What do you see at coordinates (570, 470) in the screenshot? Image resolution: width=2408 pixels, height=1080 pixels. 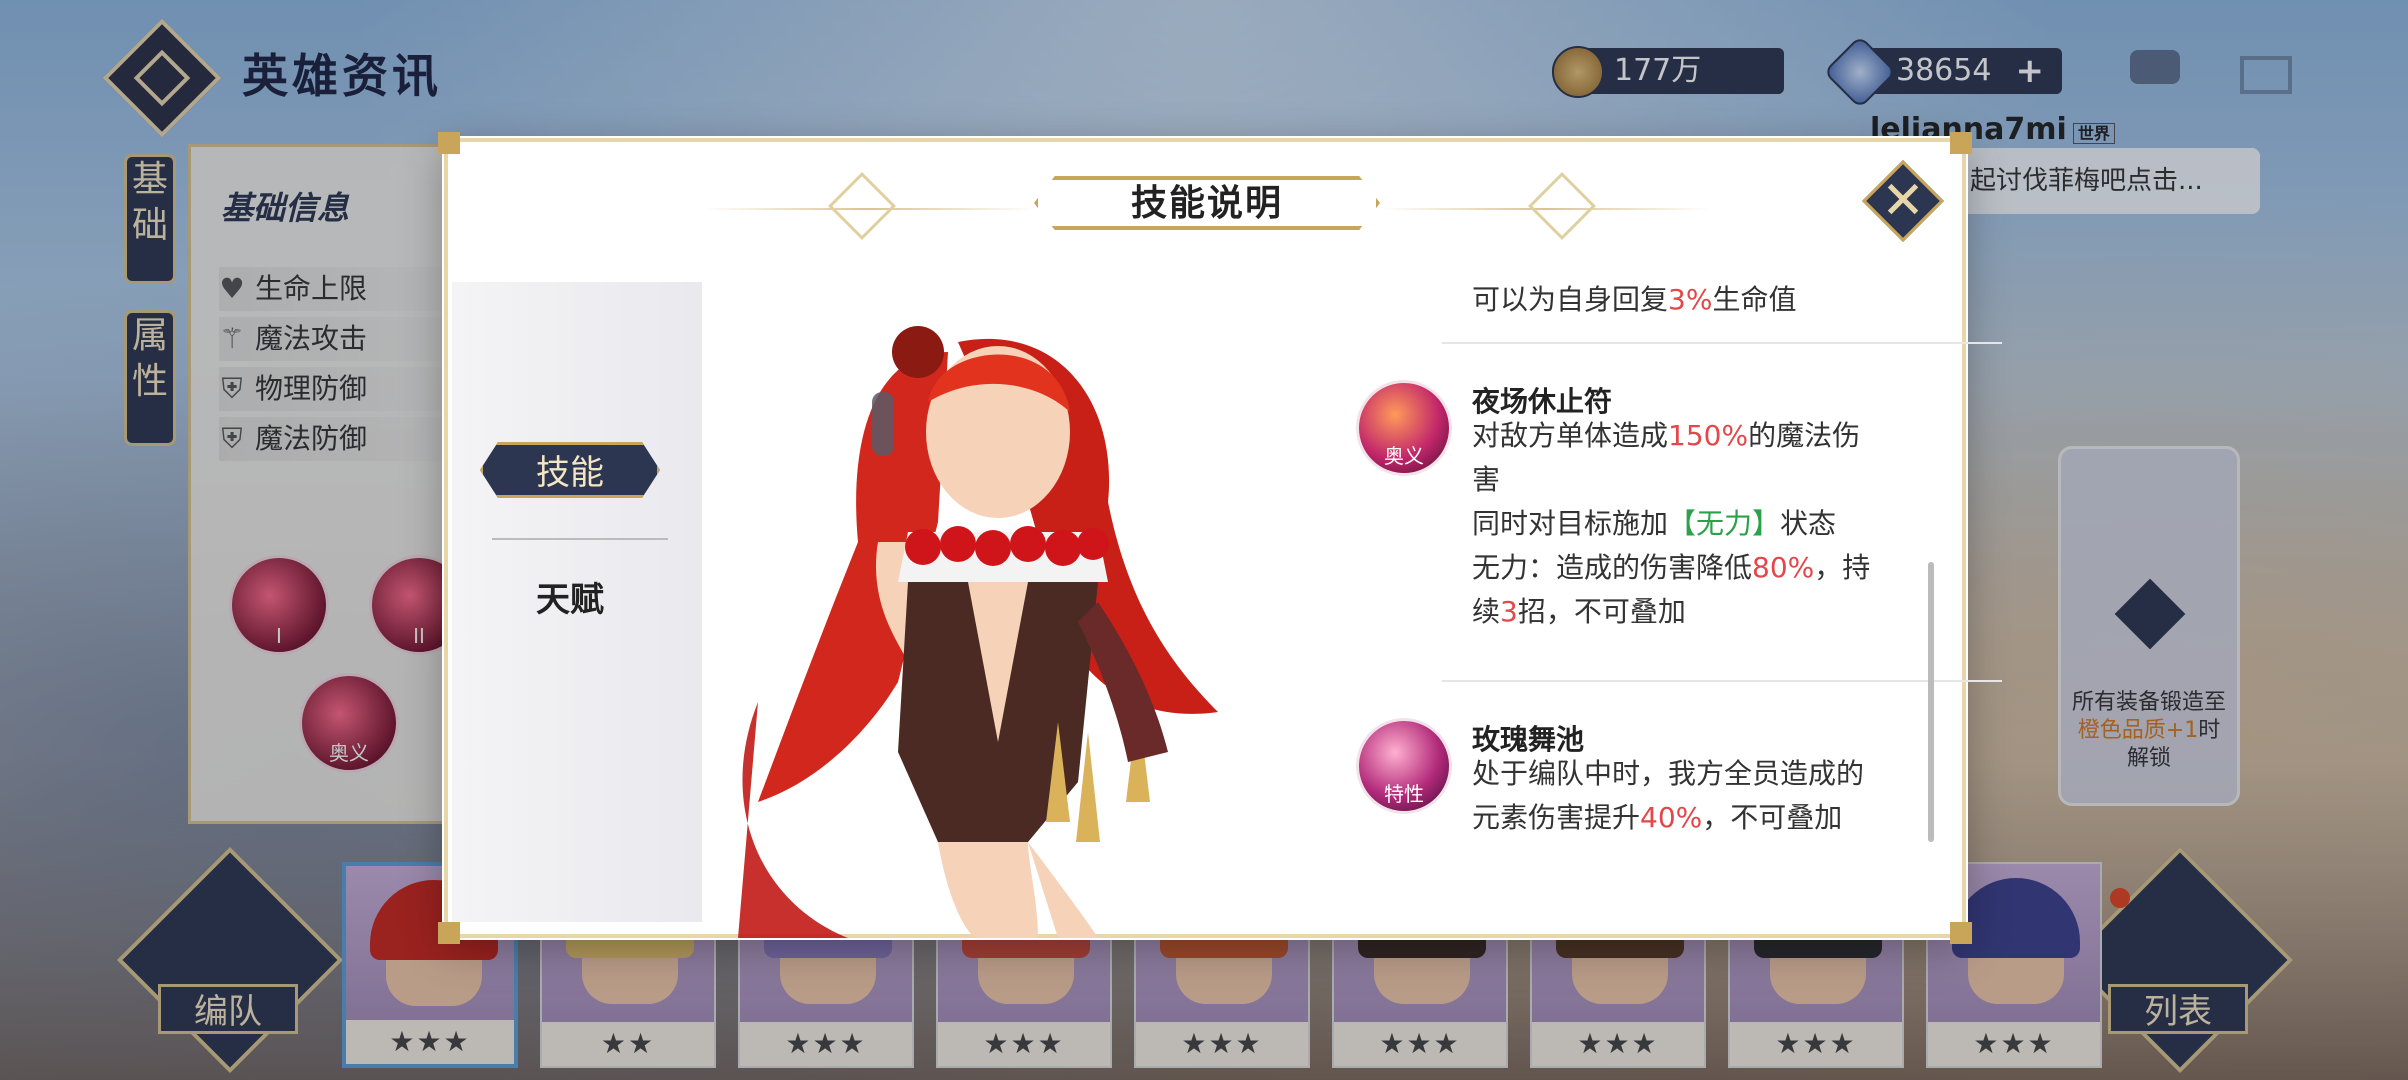 I see `tab-skills: 技能` at bounding box center [570, 470].